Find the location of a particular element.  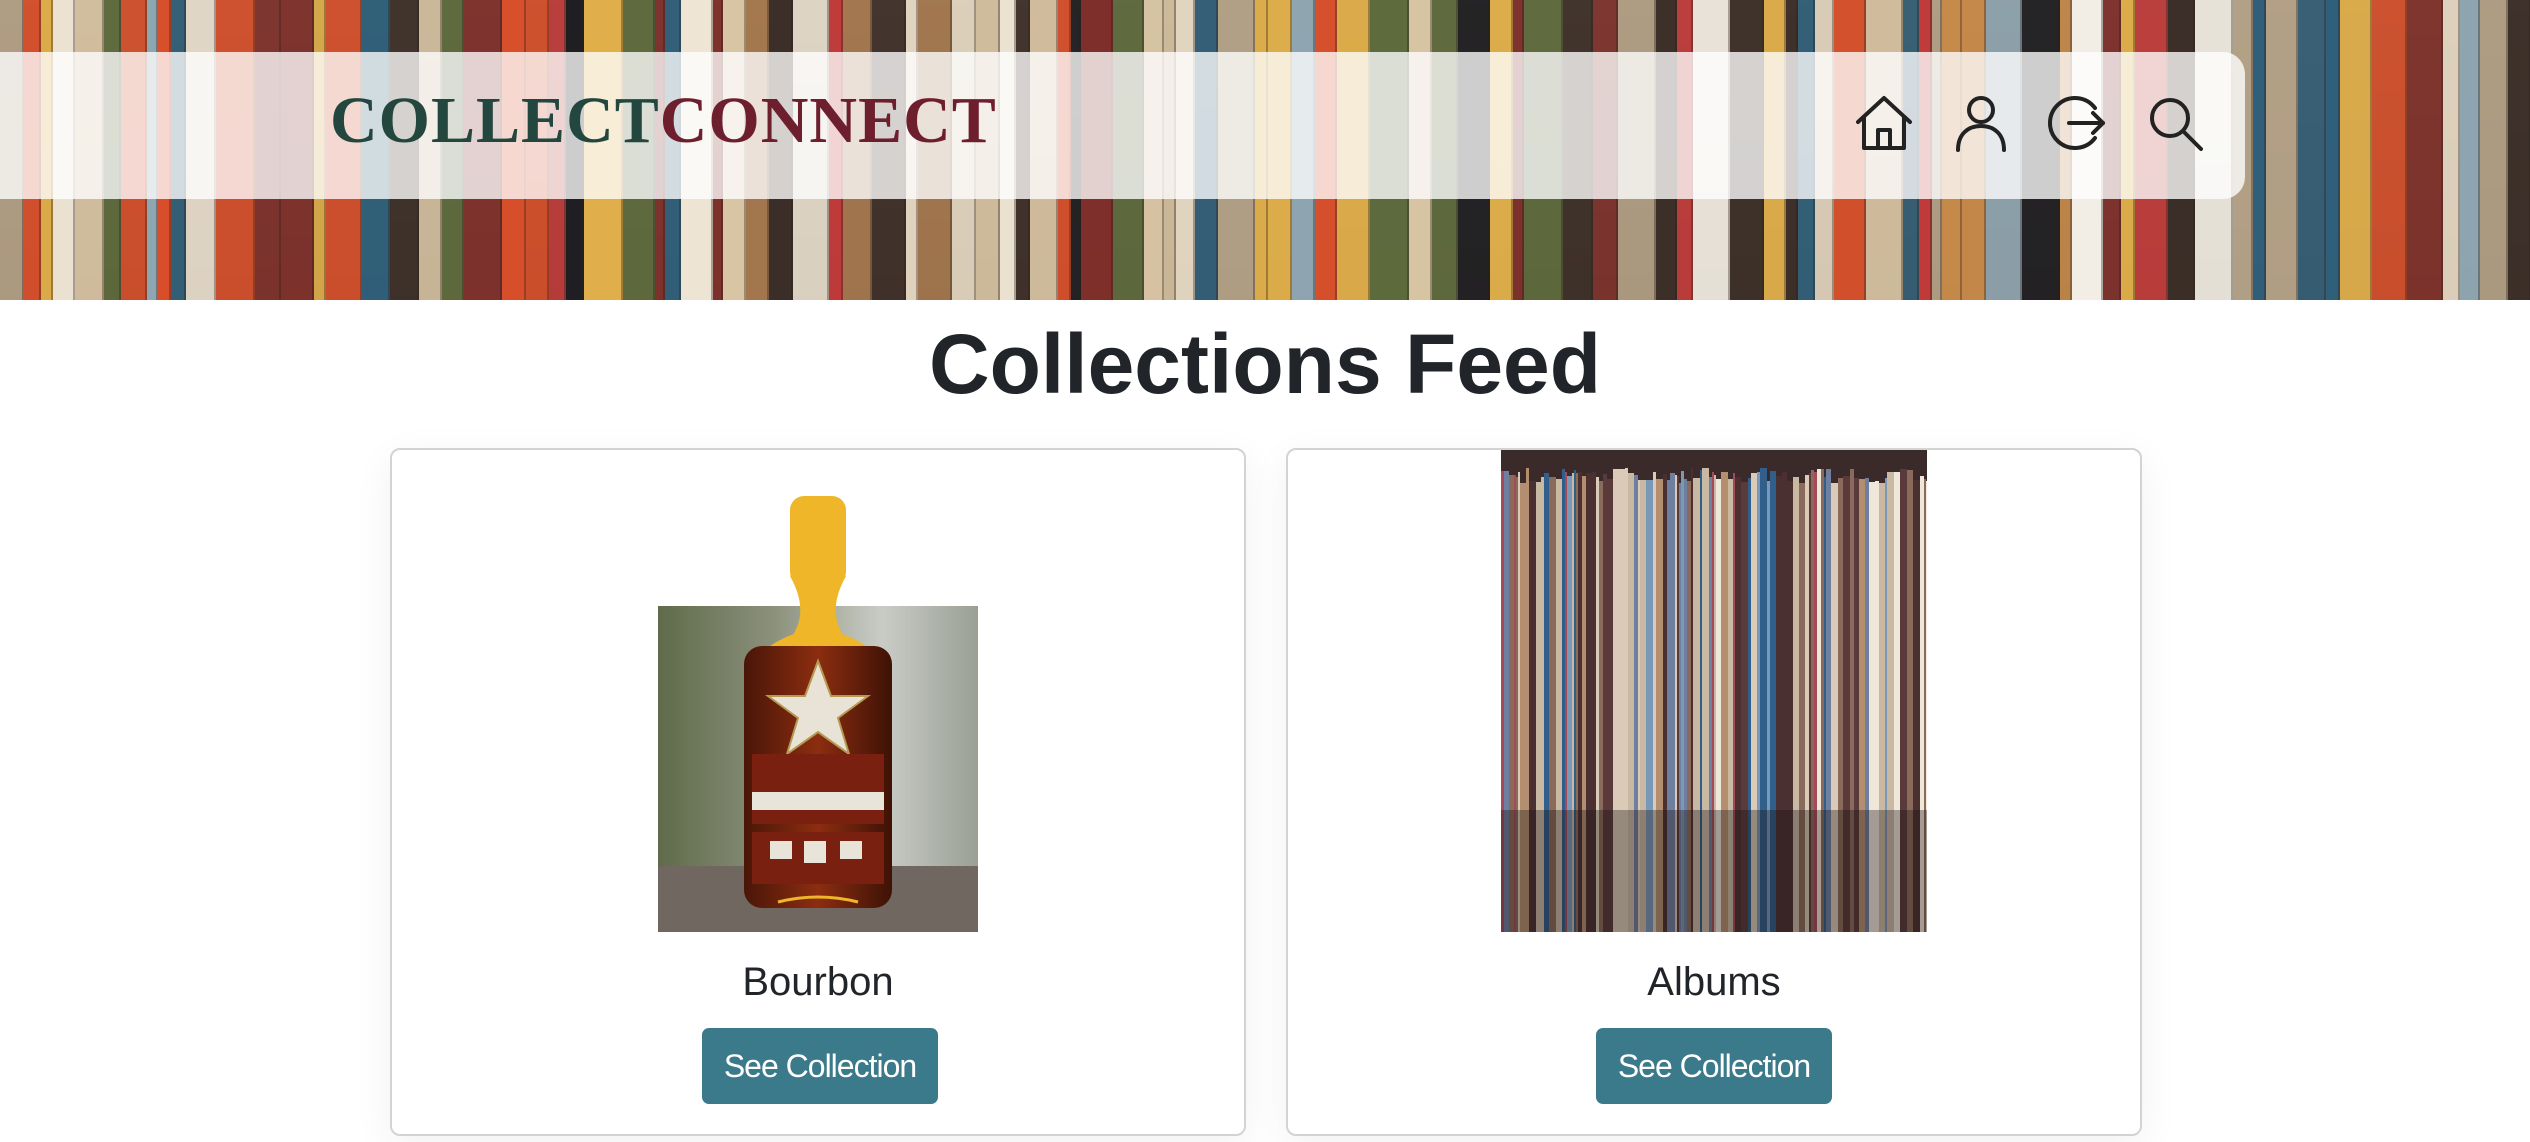

see-collection-button-albums: See Collection is located at coordinates (1714, 1066).